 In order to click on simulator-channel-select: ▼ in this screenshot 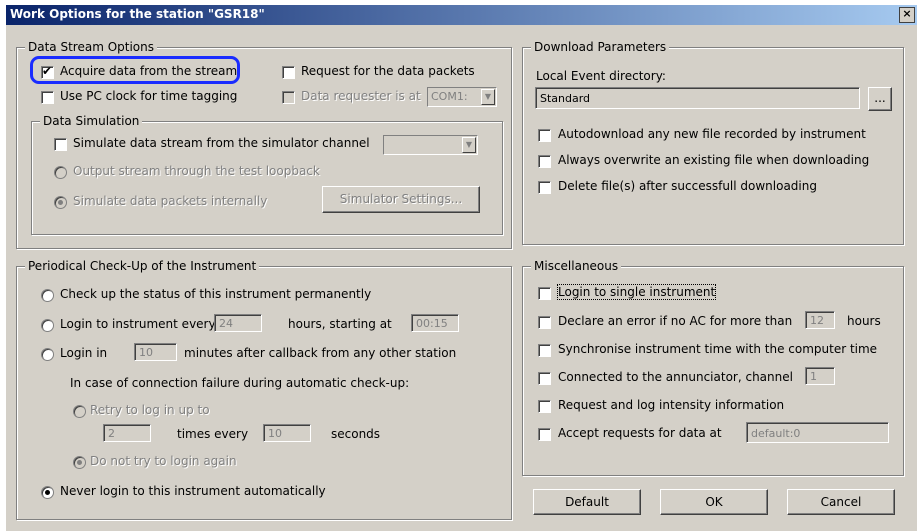, I will do `click(430, 145)`.